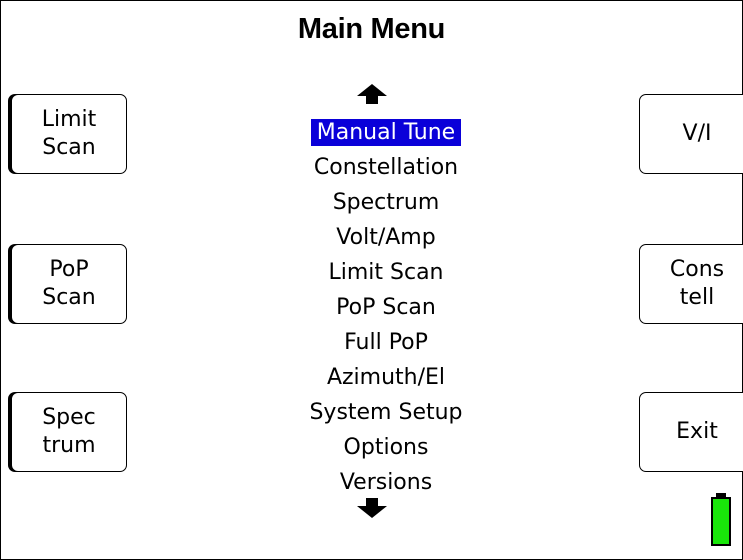  What do you see at coordinates (371, 29) in the screenshot?
I see `page-title: Main Menu` at bounding box center [371, 29].